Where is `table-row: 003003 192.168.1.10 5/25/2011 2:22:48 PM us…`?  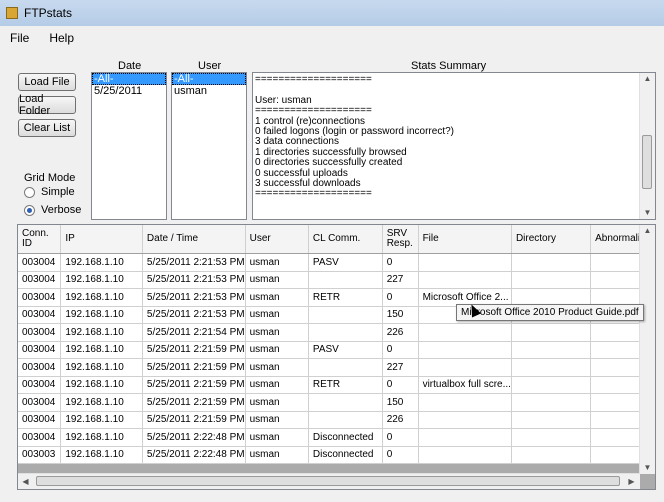
table-row: 003003 192.168.1.10 5/25/2011 2:22:48 PM us… is located at coordinates (336, 455).